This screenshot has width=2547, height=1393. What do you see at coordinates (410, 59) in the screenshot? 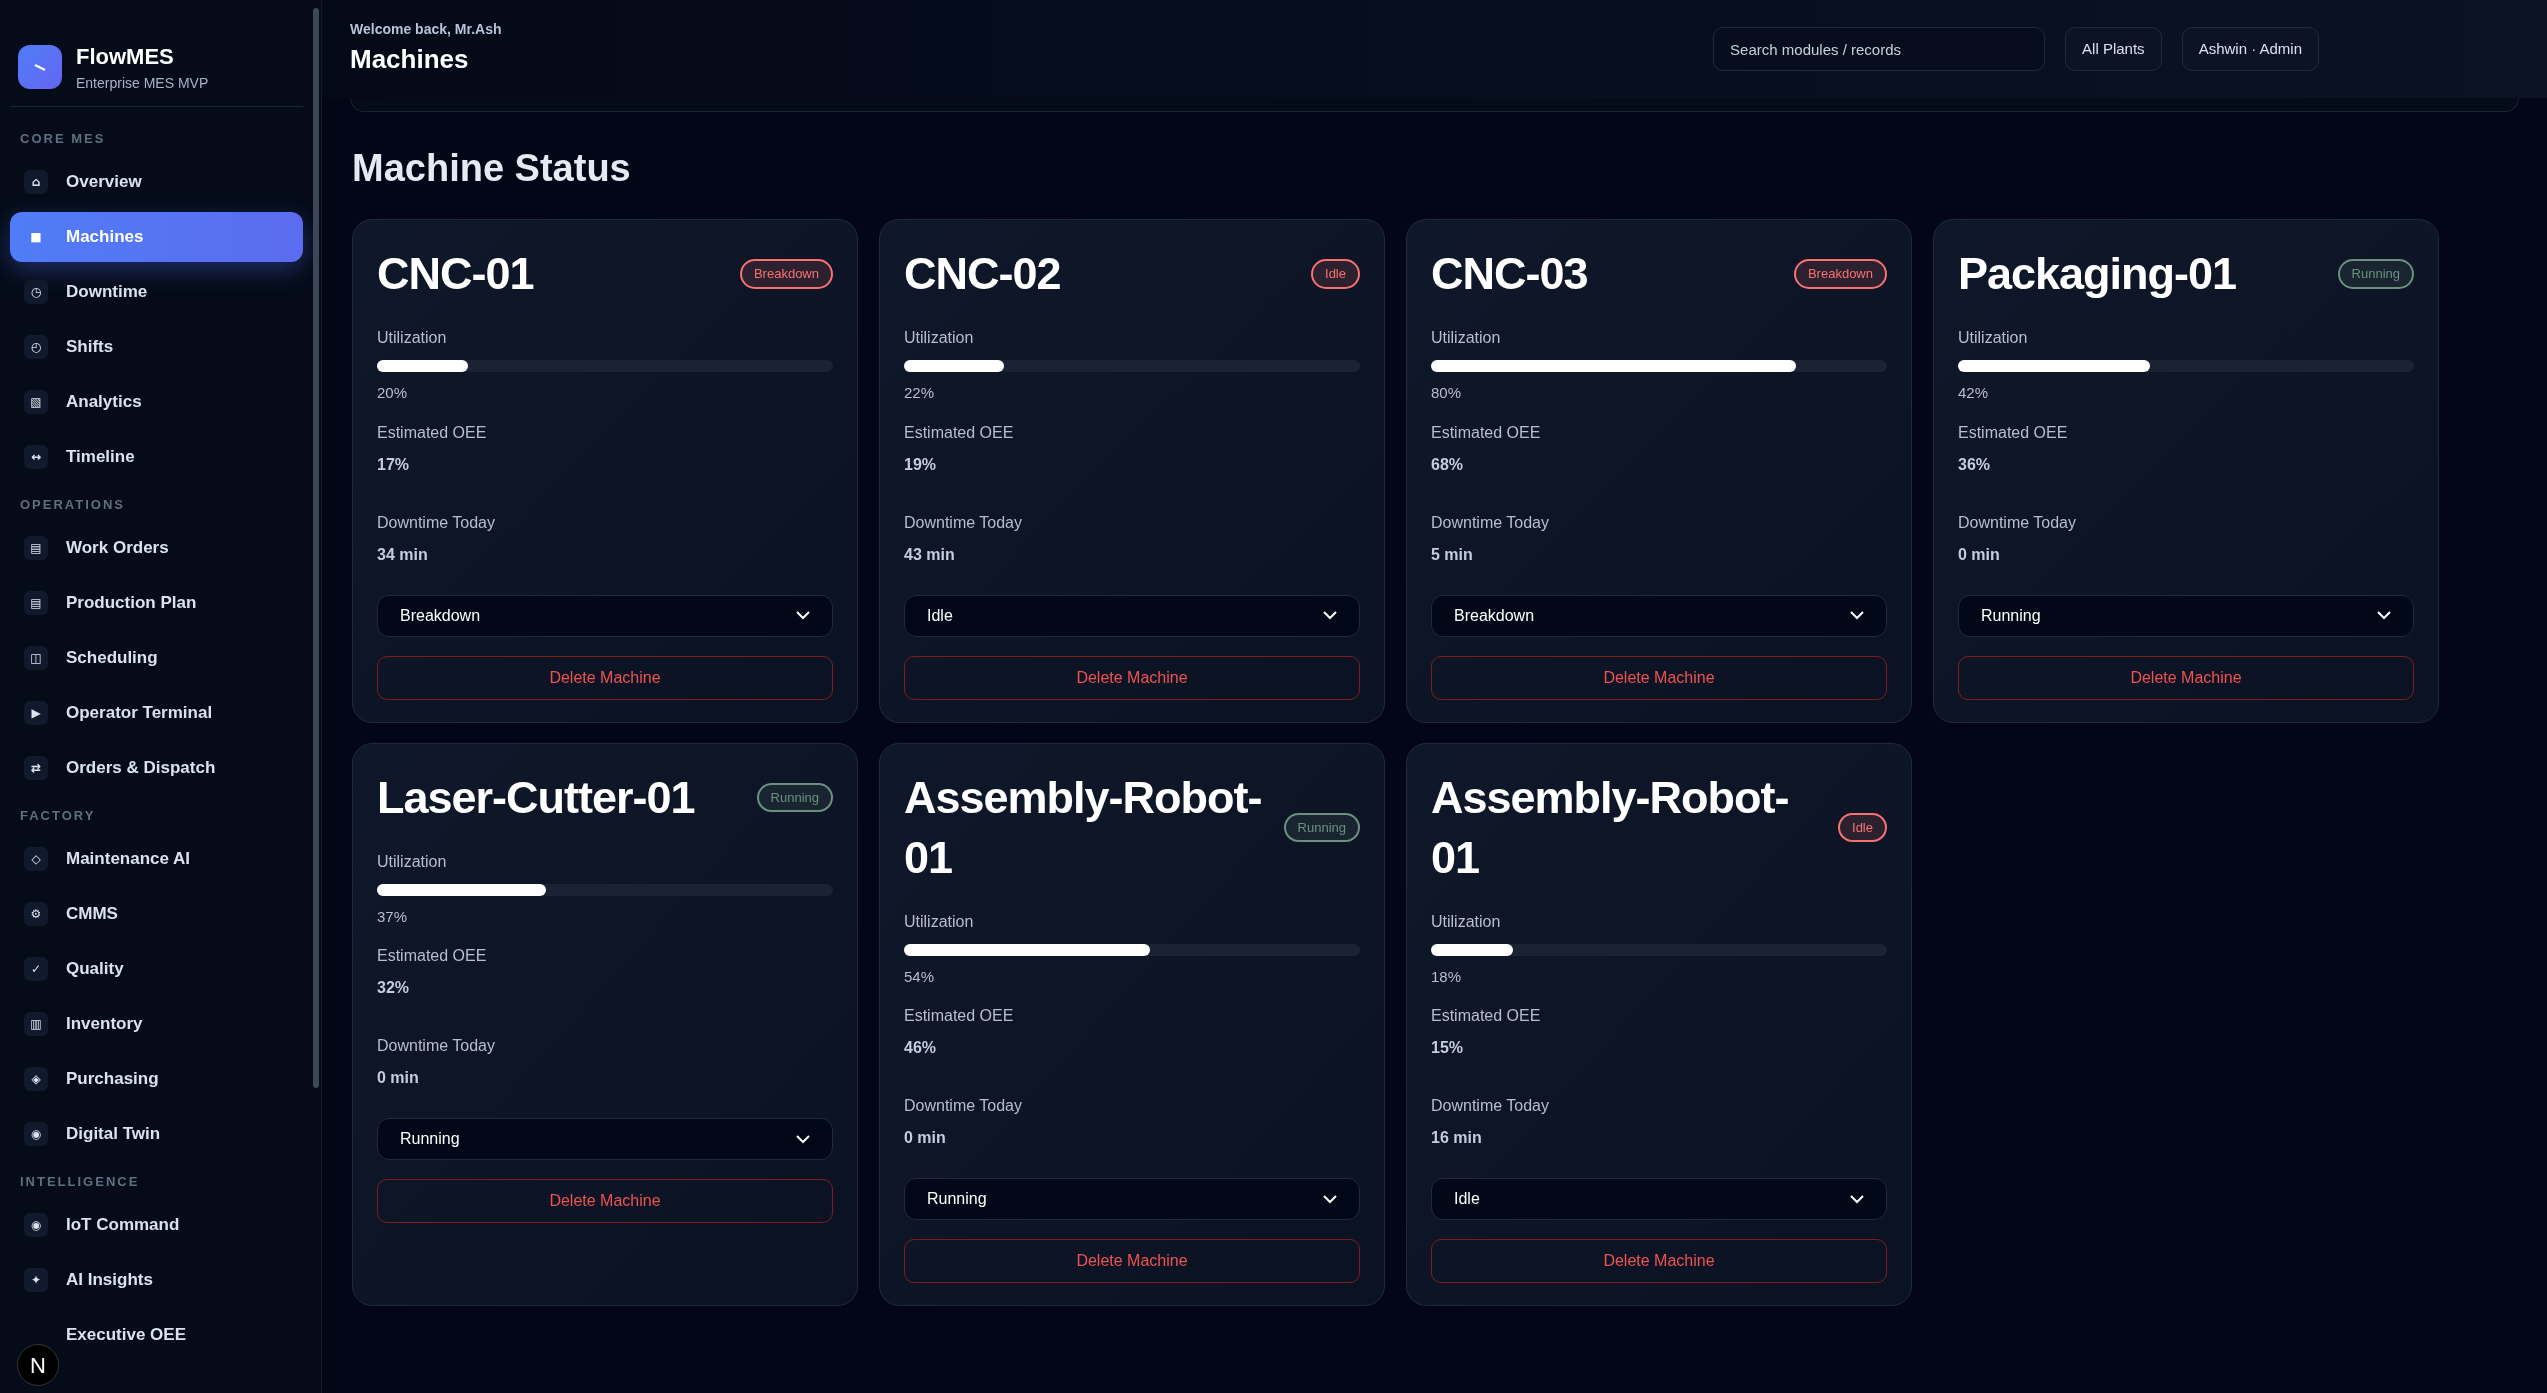
I see `page-title: Machines` at bounding box center [410, 59].